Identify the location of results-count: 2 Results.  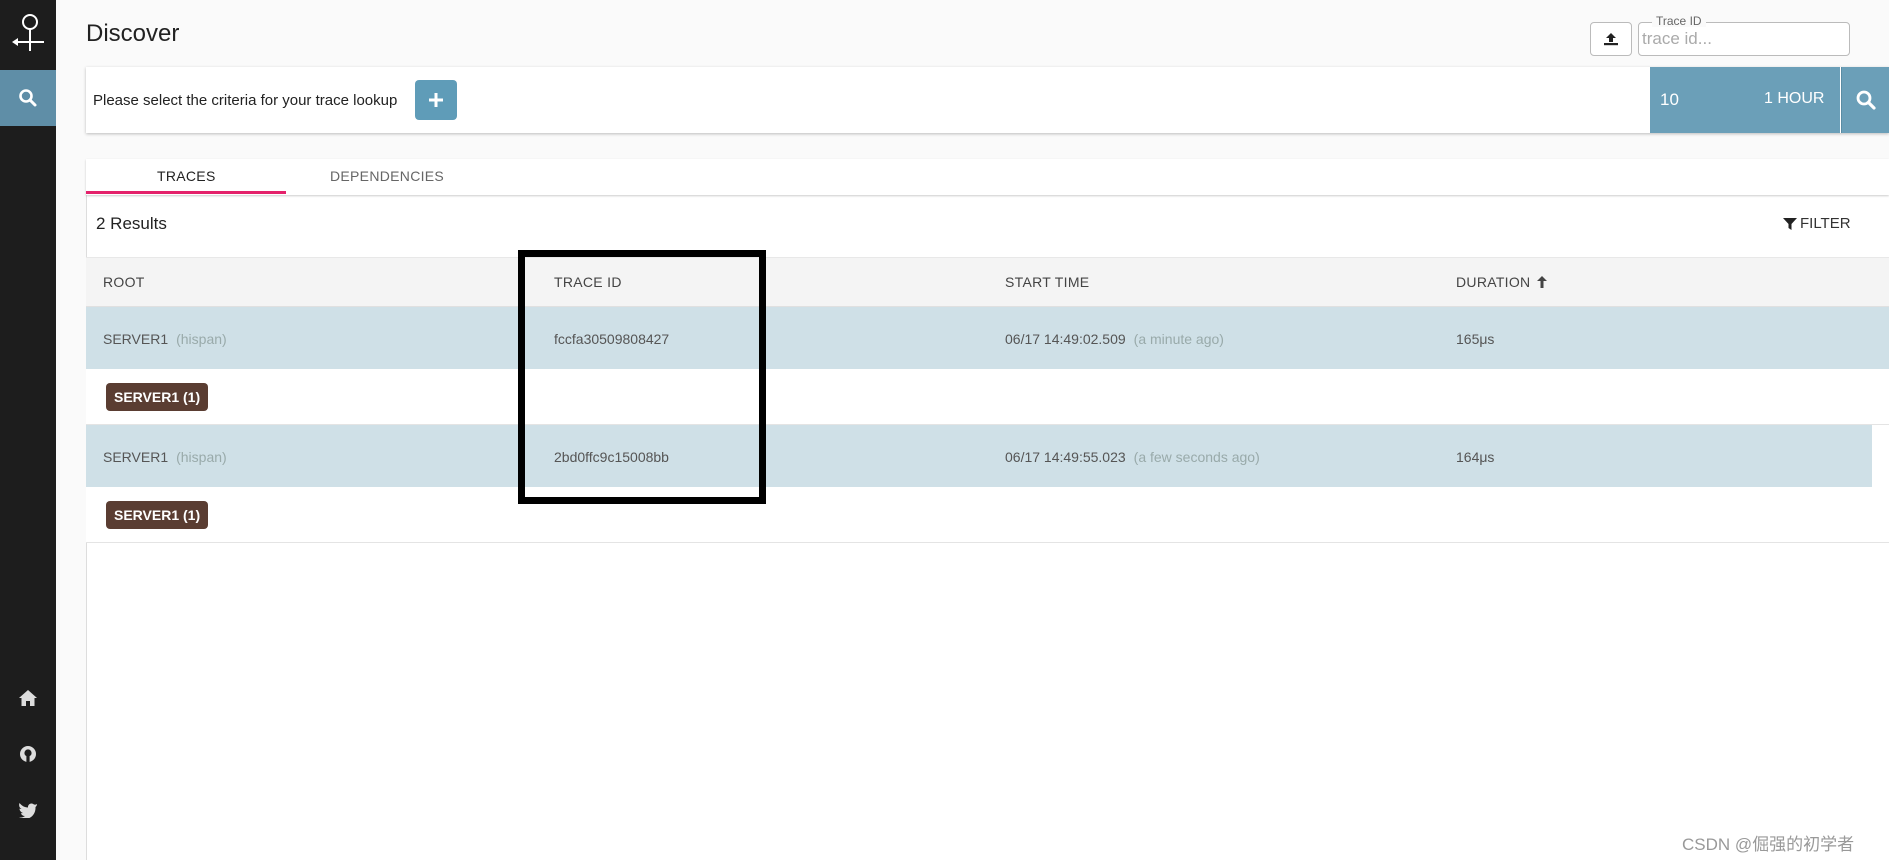
(131, 223).